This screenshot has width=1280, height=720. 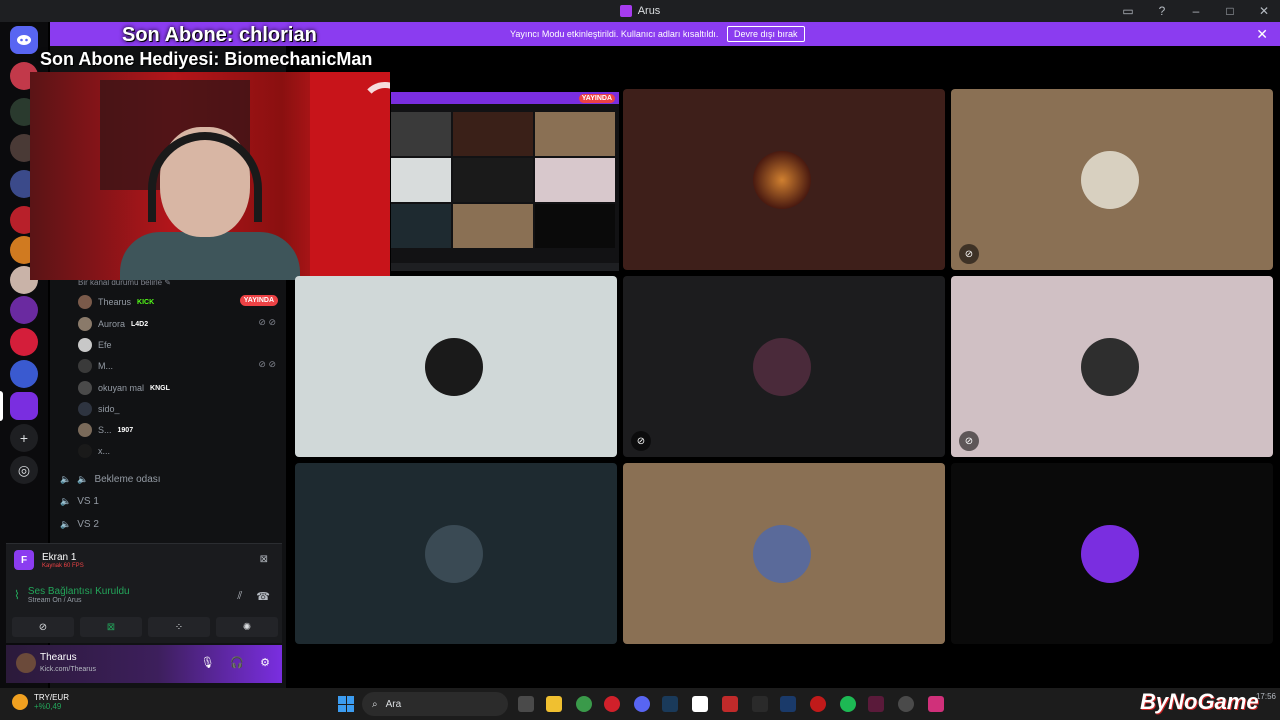 I want to click on voice-channel: 🔈 VS 2, so click(x=79, y=524).